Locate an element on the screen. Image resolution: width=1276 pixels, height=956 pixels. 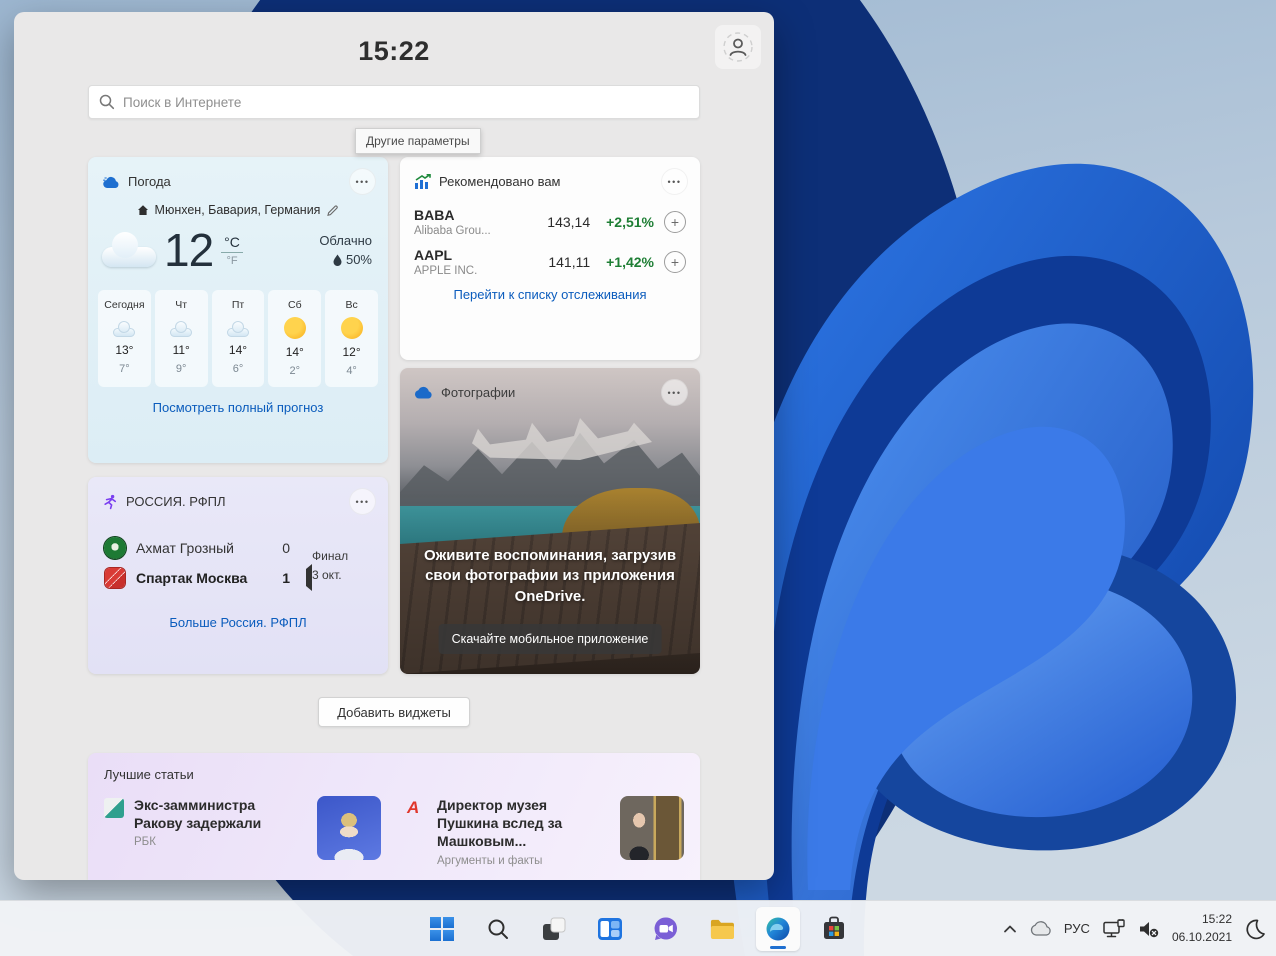
weather-cloud-icon is located at coordinates (111, 182).